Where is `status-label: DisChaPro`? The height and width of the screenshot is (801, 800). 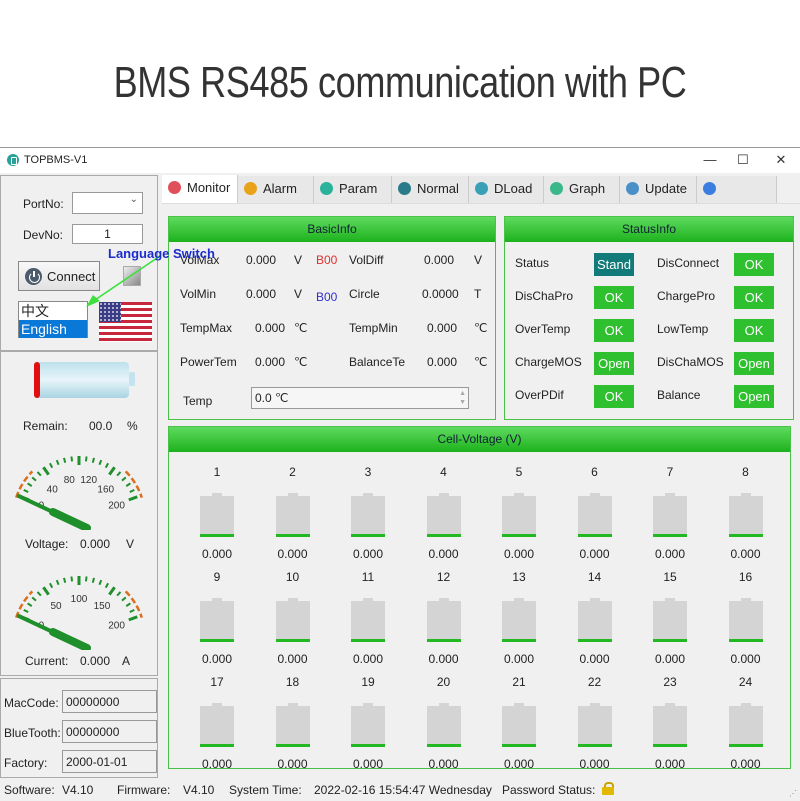 status-label: DisChaPro is located at coordinates (544, 296).